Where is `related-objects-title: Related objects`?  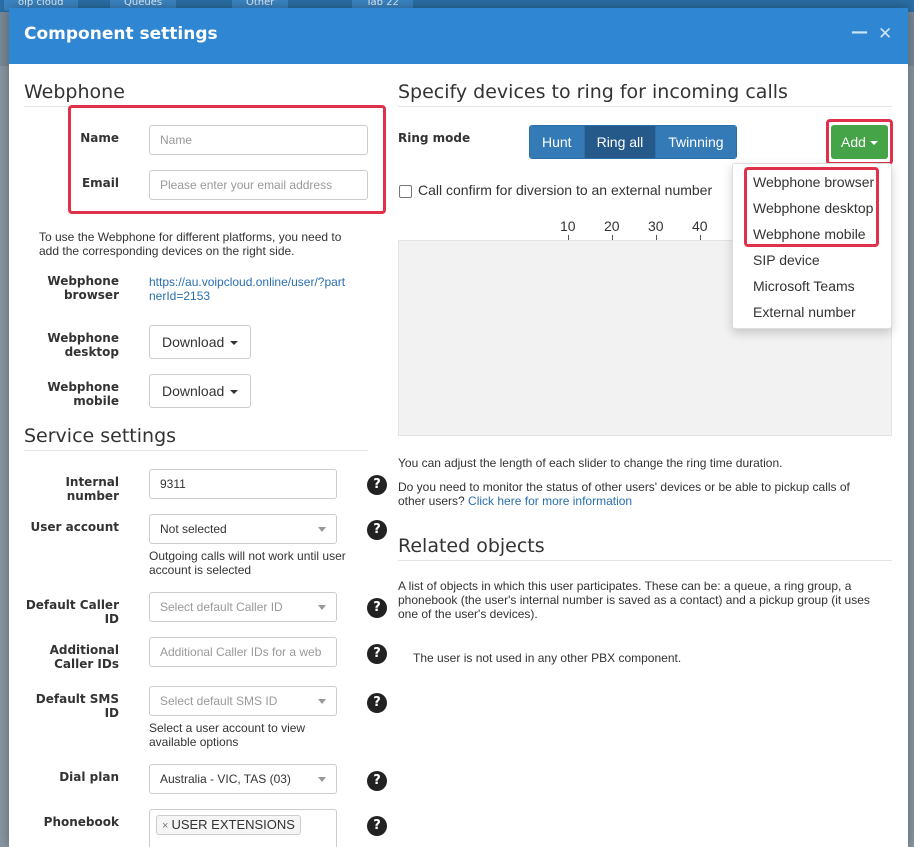
related-objects-title: Related objects is located at coordinates (645, 548).